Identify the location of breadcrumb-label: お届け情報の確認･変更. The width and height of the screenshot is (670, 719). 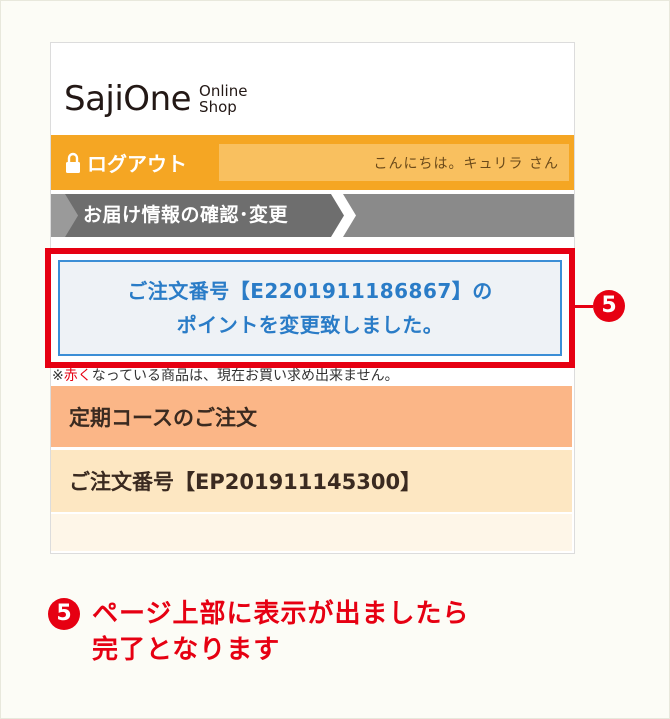
(186, 215).